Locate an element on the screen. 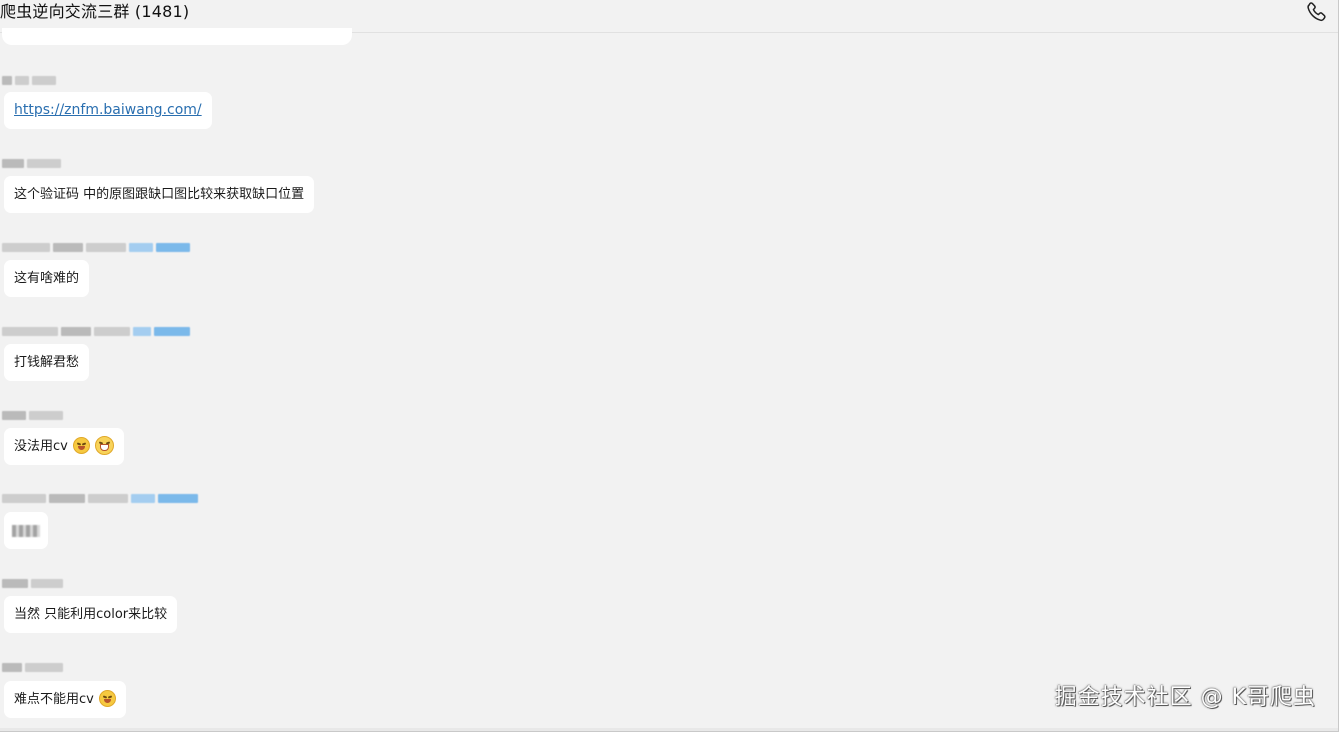  message-text: 当然 只能利用color来比较 is located at coordinates (91, 614).